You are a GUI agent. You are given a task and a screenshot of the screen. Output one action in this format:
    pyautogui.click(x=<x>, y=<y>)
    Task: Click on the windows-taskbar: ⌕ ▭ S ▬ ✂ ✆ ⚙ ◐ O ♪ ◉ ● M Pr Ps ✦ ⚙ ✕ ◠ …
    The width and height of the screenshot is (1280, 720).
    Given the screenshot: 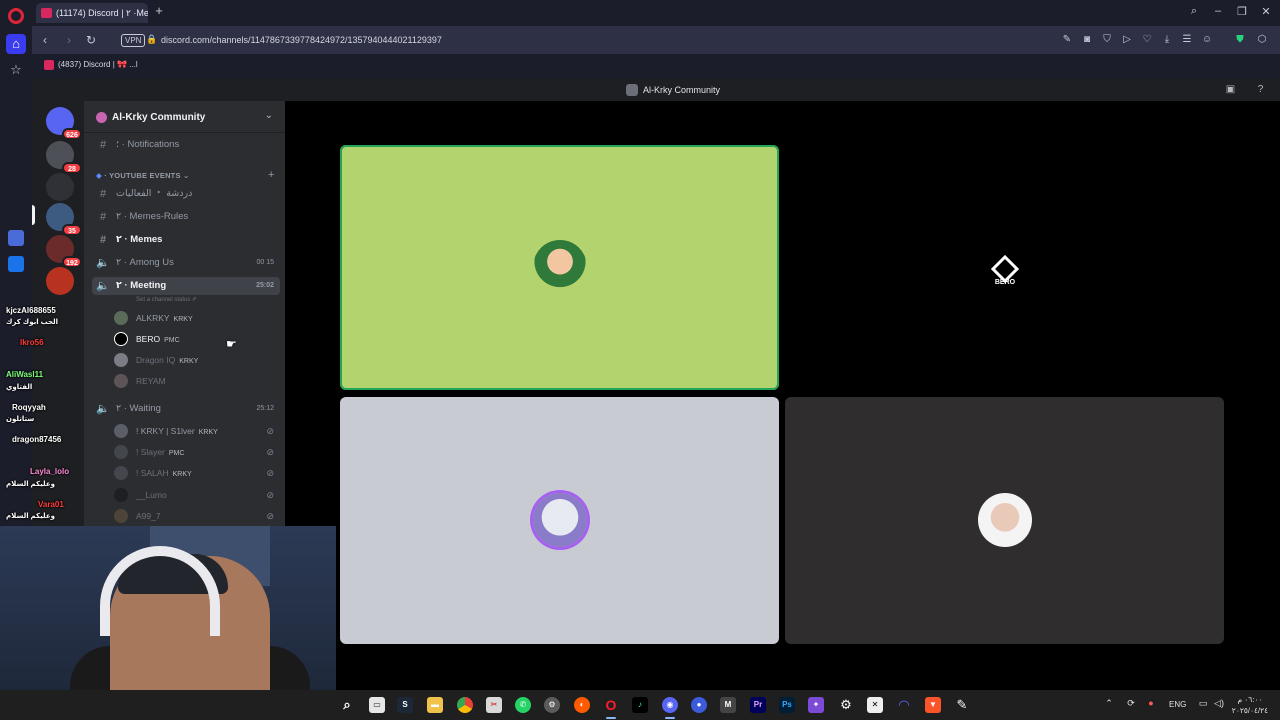 What is the action you would take?
    pyautogui.click(x=640, y=705)
    